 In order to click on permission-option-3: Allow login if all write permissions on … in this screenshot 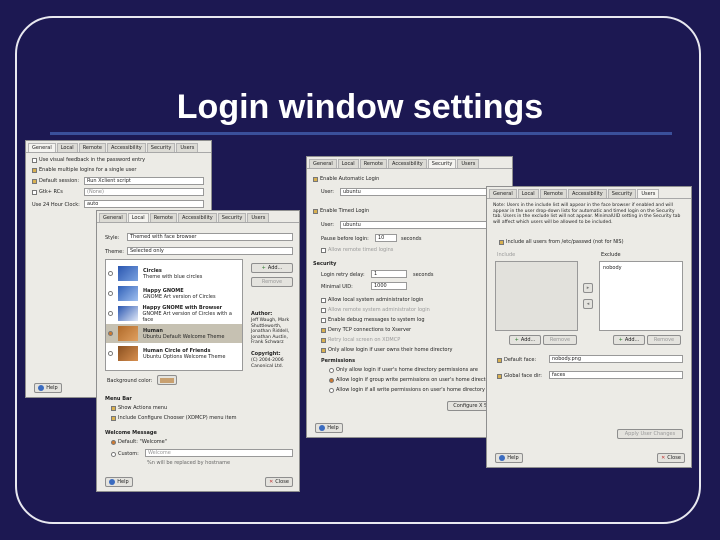, I will do `click(407, 390)`.